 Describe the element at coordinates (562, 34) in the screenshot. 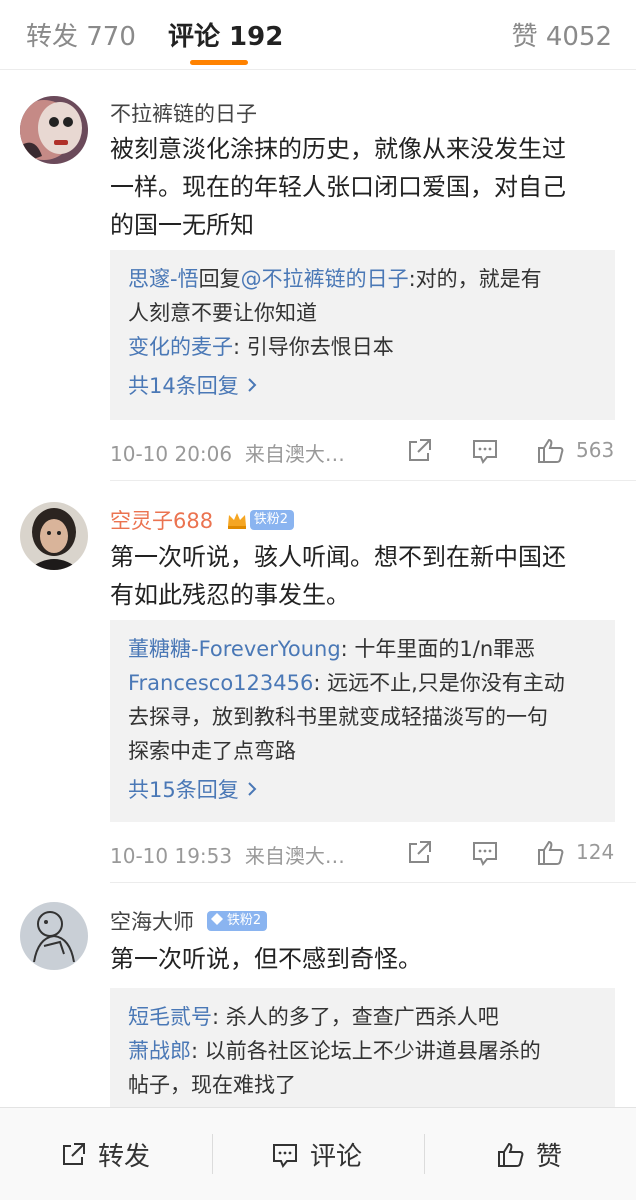

I see `tab-likes: 赞 4052` at that location.